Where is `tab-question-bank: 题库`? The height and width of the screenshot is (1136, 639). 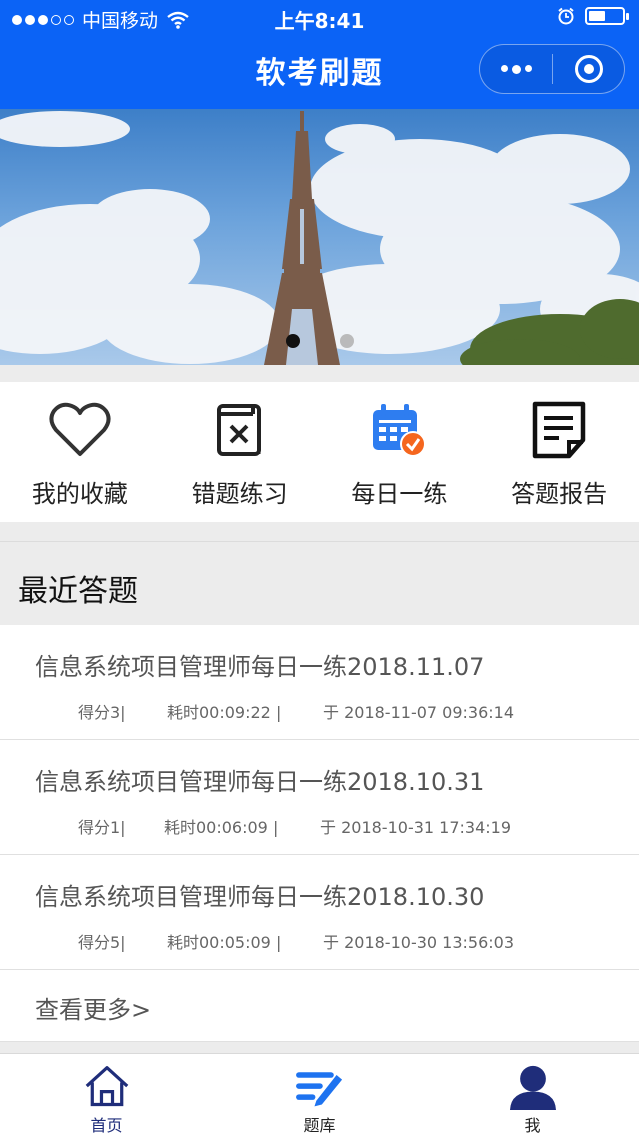 tab-question-bank: 题库 is located at coordinates (319, 1095).